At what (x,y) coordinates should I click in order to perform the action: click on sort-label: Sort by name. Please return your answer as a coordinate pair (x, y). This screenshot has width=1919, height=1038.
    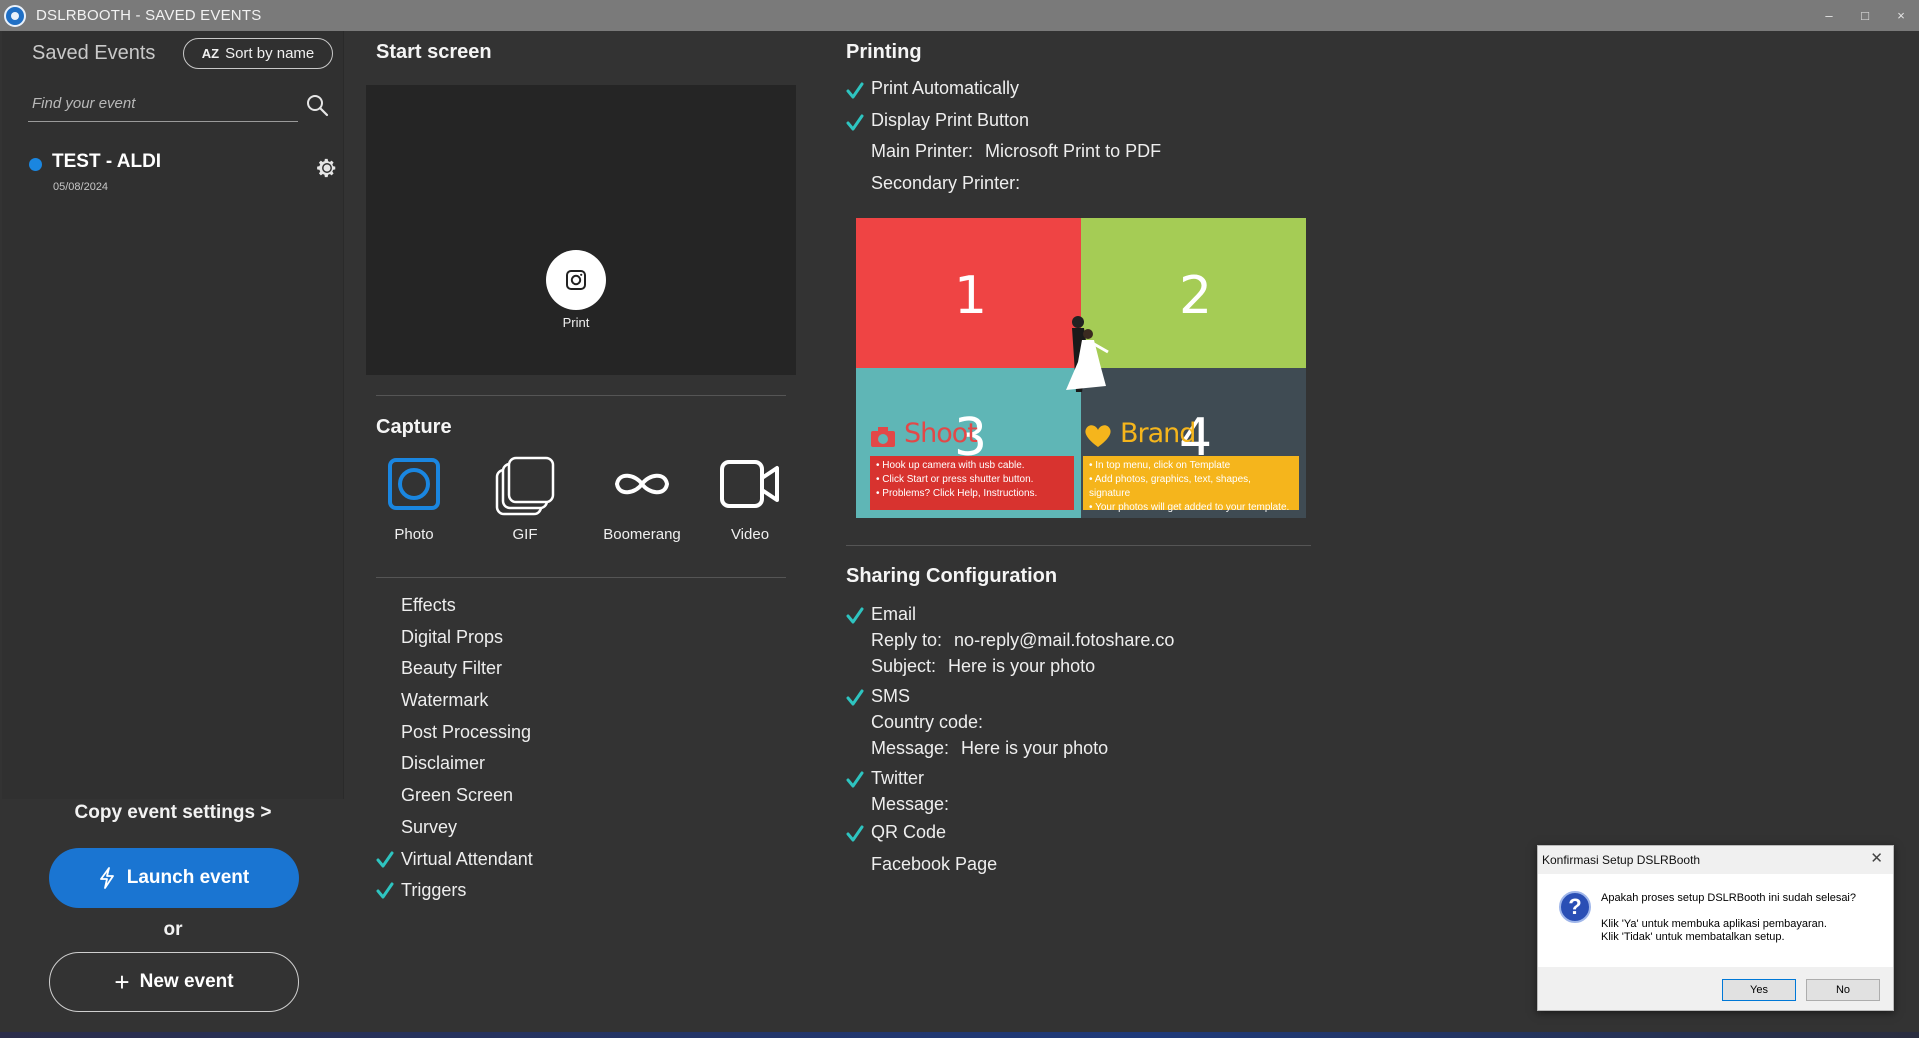
    Looking at the image, I should click on (270, 53).